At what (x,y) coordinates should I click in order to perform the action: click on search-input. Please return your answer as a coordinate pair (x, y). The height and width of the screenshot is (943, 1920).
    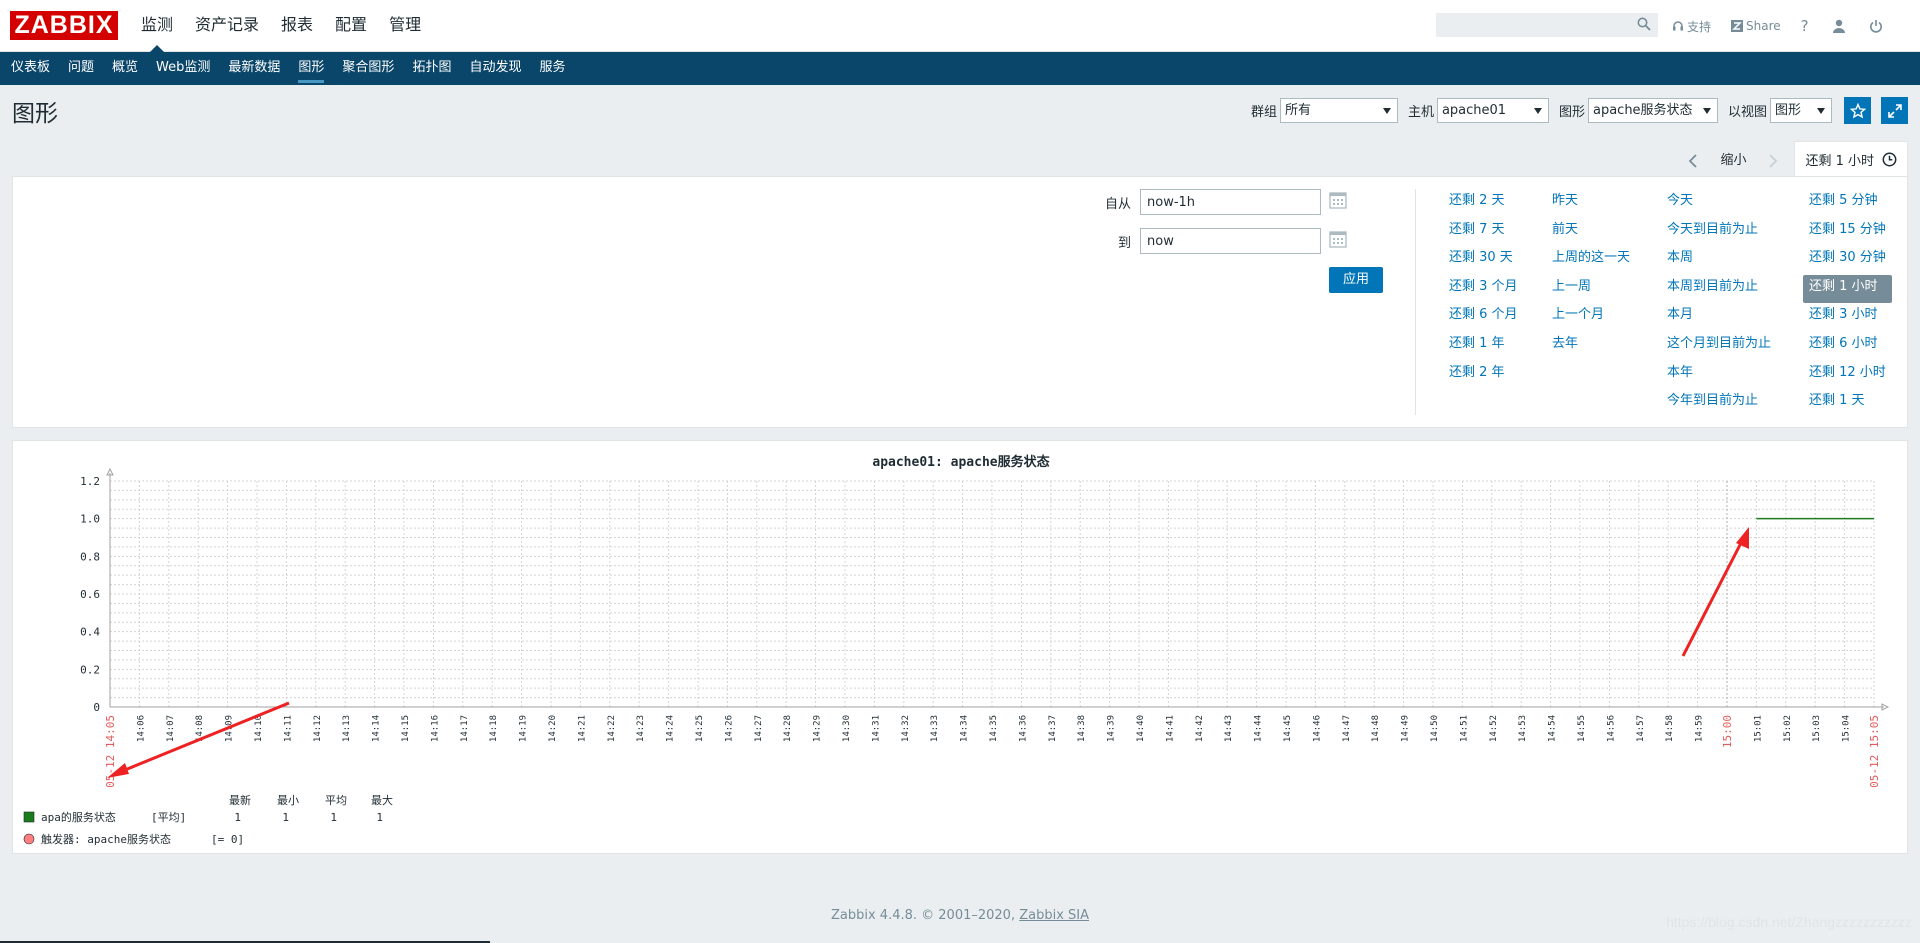
    Looking at the image, I should click on (1532, 25).